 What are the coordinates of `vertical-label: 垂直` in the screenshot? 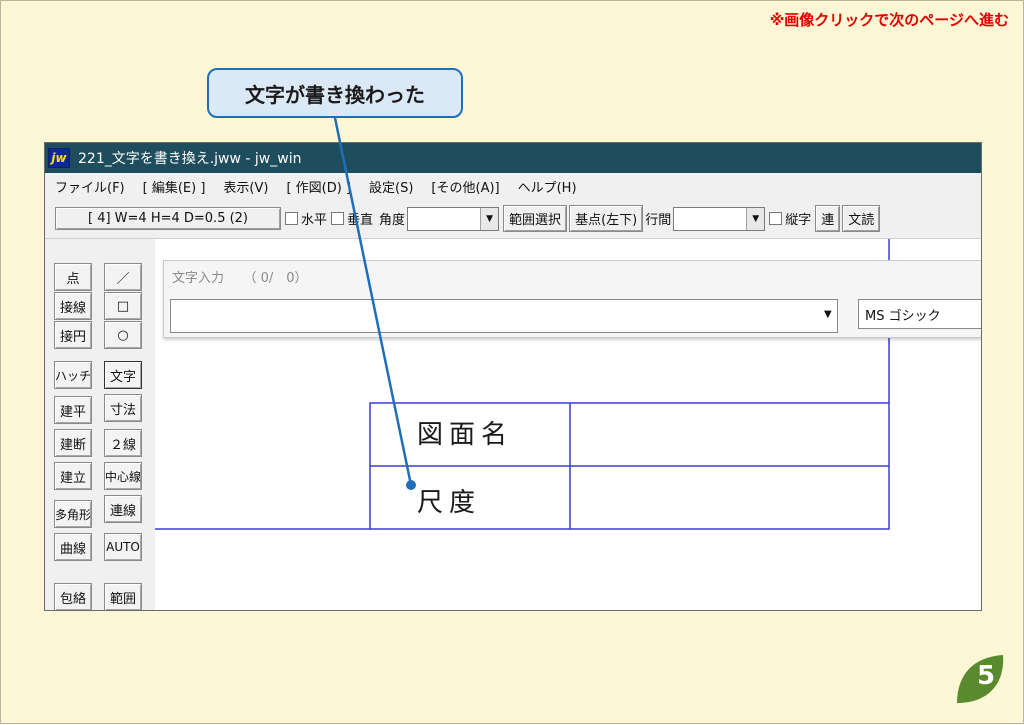 It's located at (360, 220).